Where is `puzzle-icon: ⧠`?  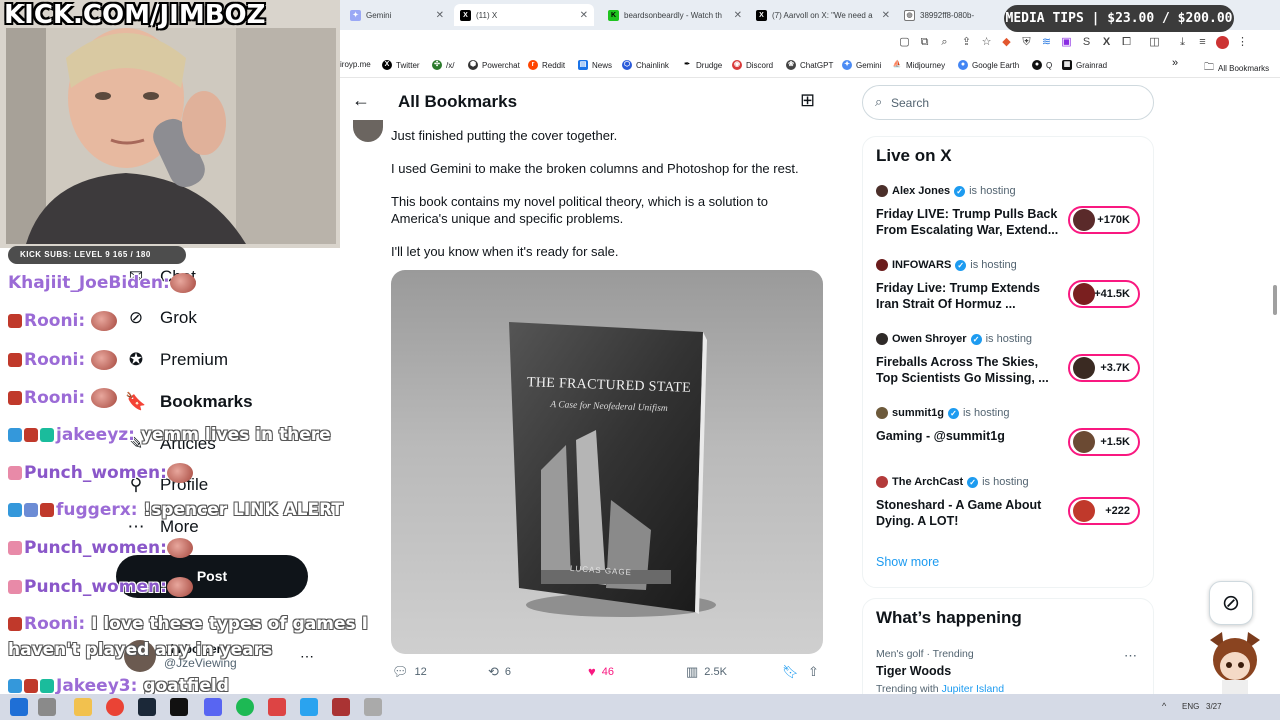
puzzle-icon: ⧠ is located at coordinates (1126, 42).